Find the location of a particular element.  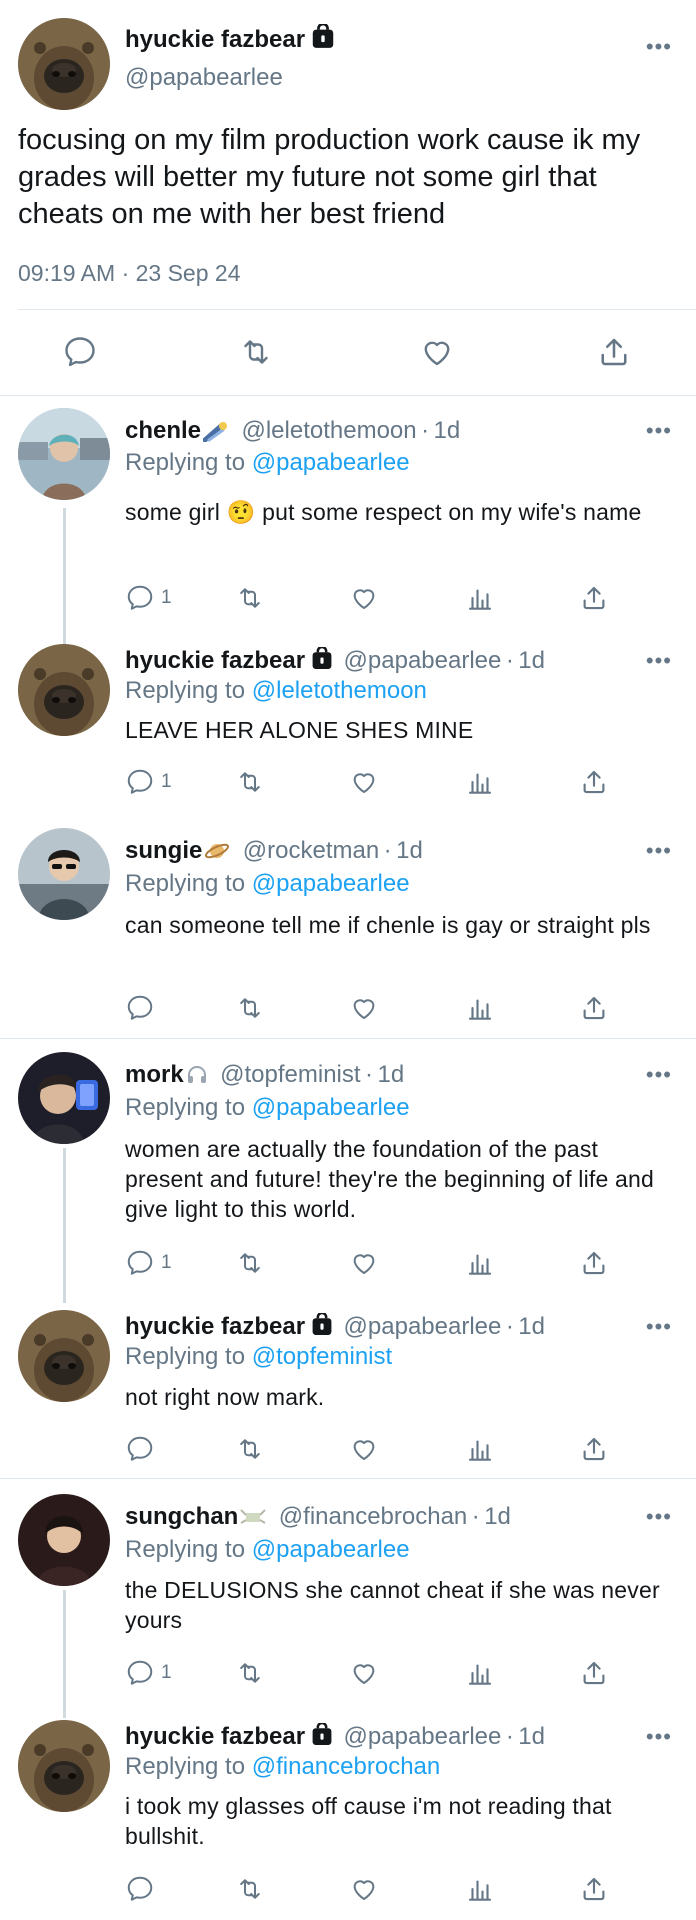

lock-icon is located at coordinates (322, 658).